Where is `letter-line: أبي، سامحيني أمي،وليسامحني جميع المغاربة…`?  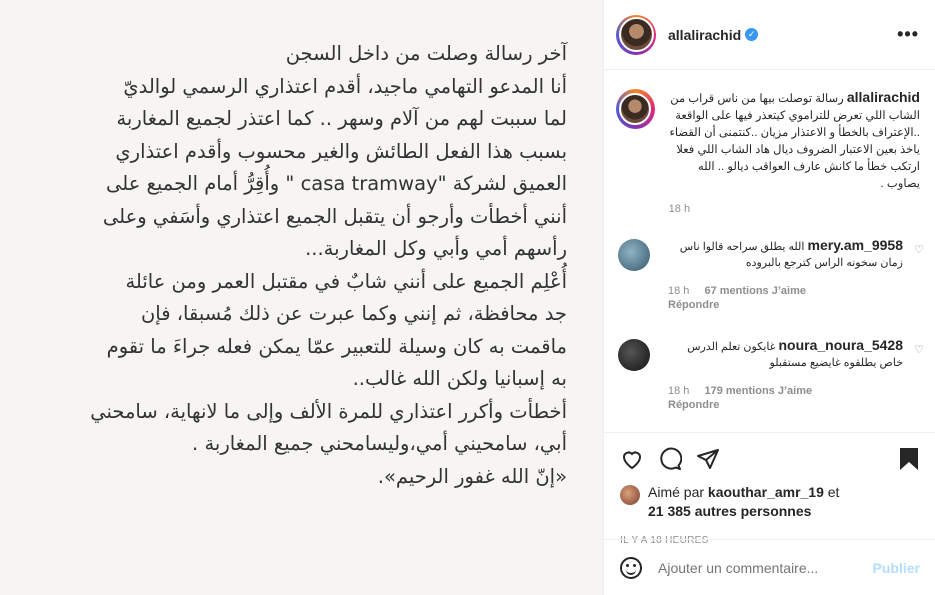
letter-line: أبي، سامحيني أمي،وليسامحني جميع المغاربة… is located at coordinates (379, 443).